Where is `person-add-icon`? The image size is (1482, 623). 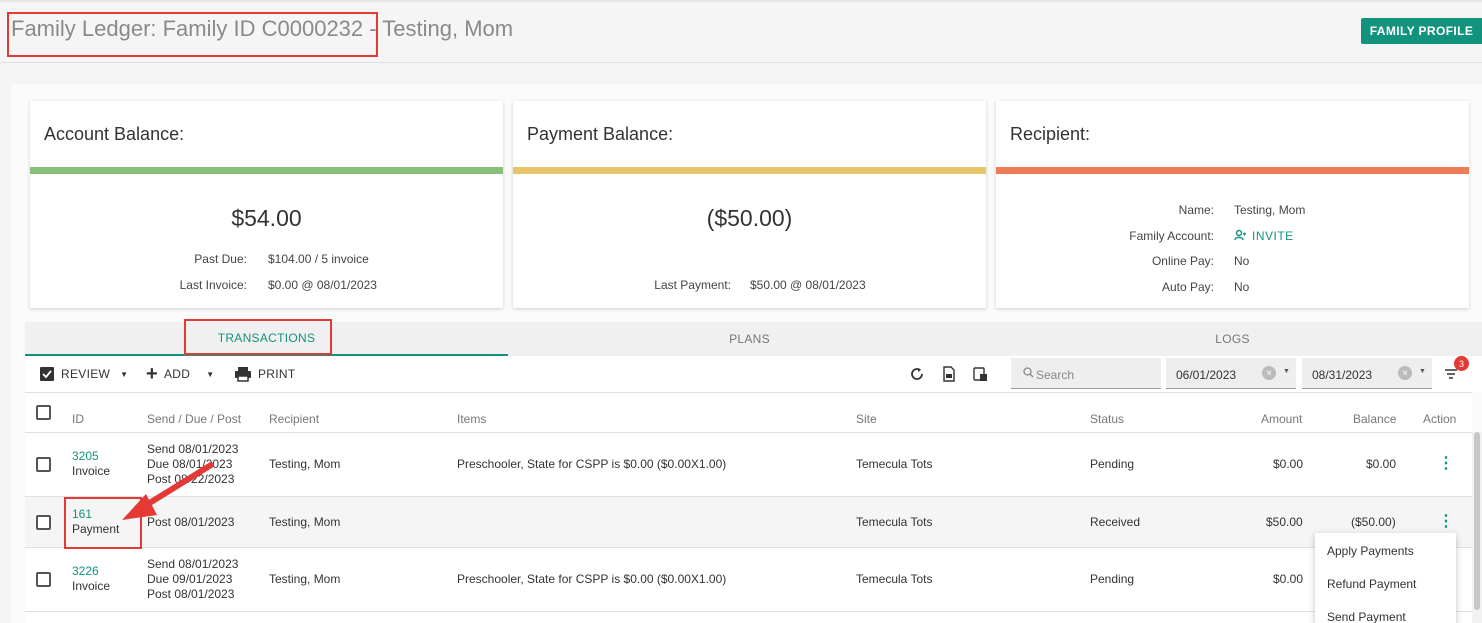 person-add-icon is located at coordinates (1240, 236).